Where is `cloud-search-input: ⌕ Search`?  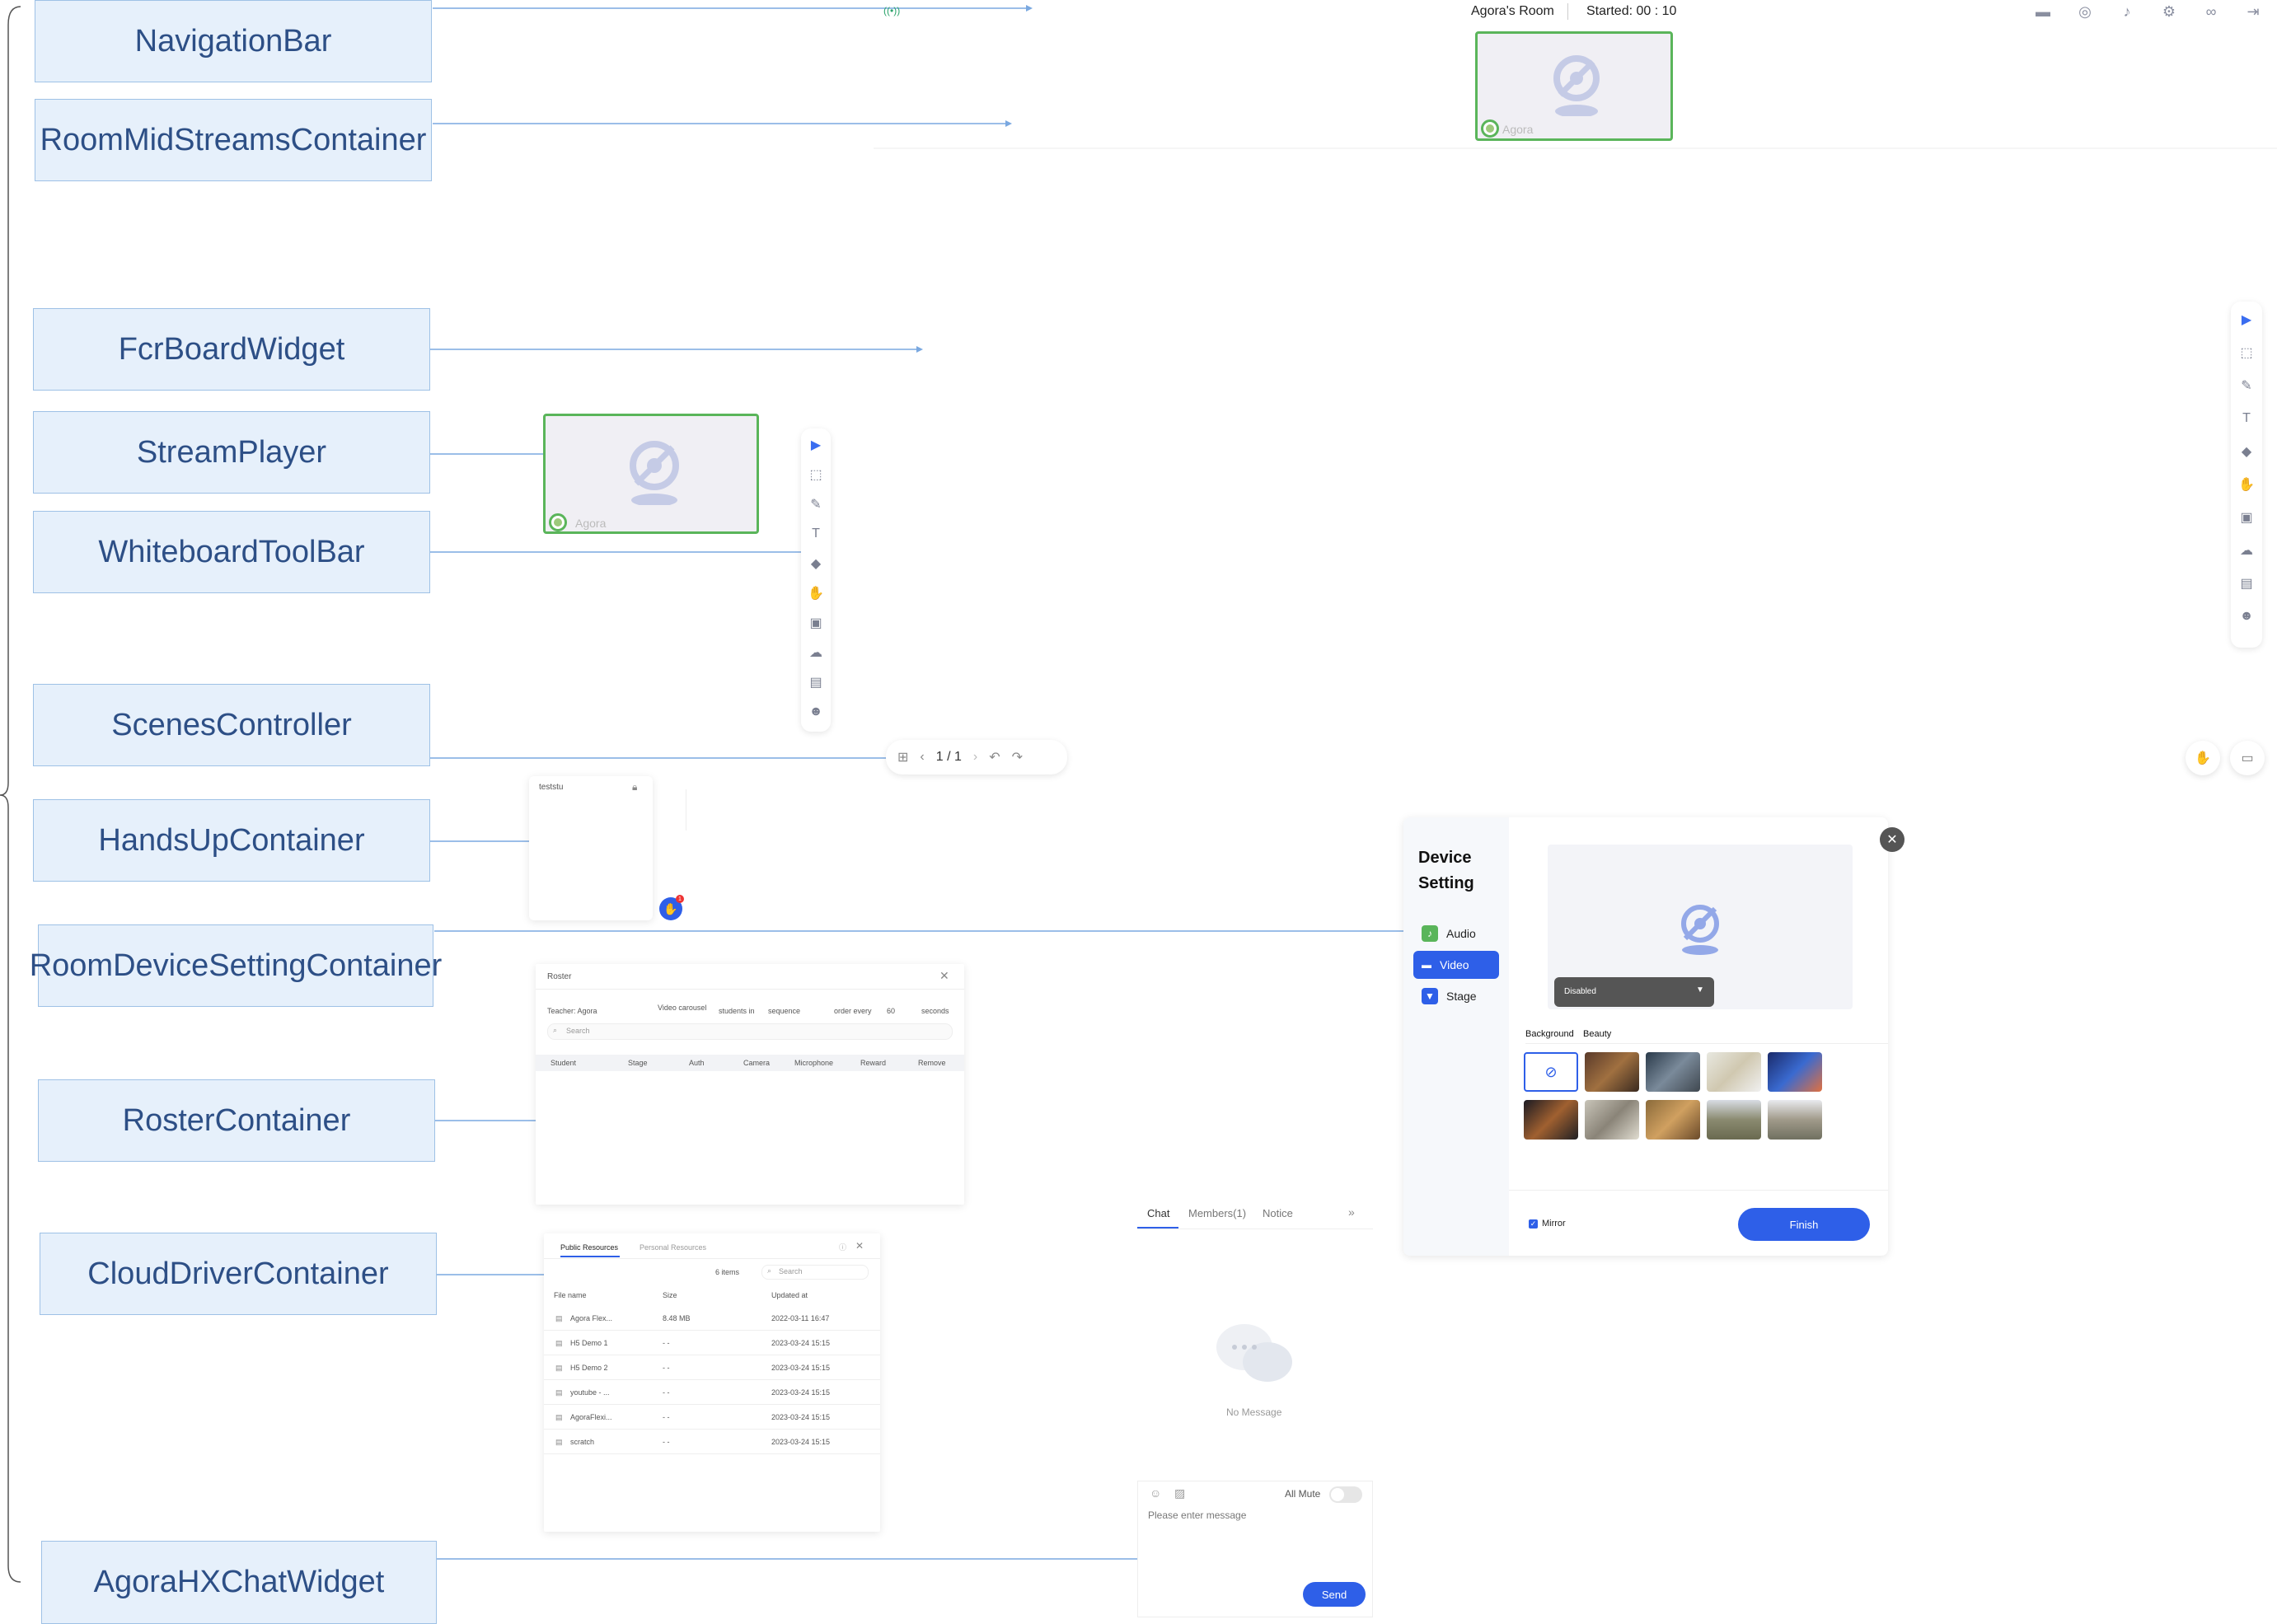
cloud-search-input: ⌕ Search is located at coordinates (815, 1272).